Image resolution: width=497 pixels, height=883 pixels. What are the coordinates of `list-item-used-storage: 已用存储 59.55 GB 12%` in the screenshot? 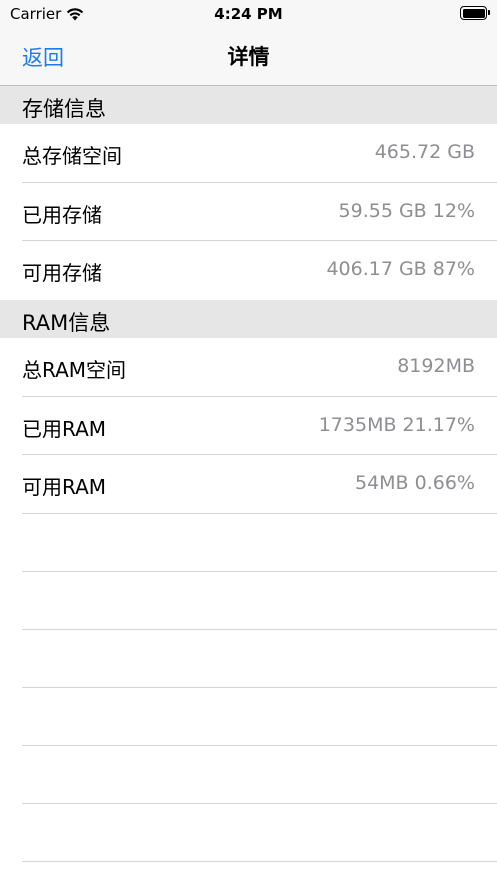 It's located at (248, 212).